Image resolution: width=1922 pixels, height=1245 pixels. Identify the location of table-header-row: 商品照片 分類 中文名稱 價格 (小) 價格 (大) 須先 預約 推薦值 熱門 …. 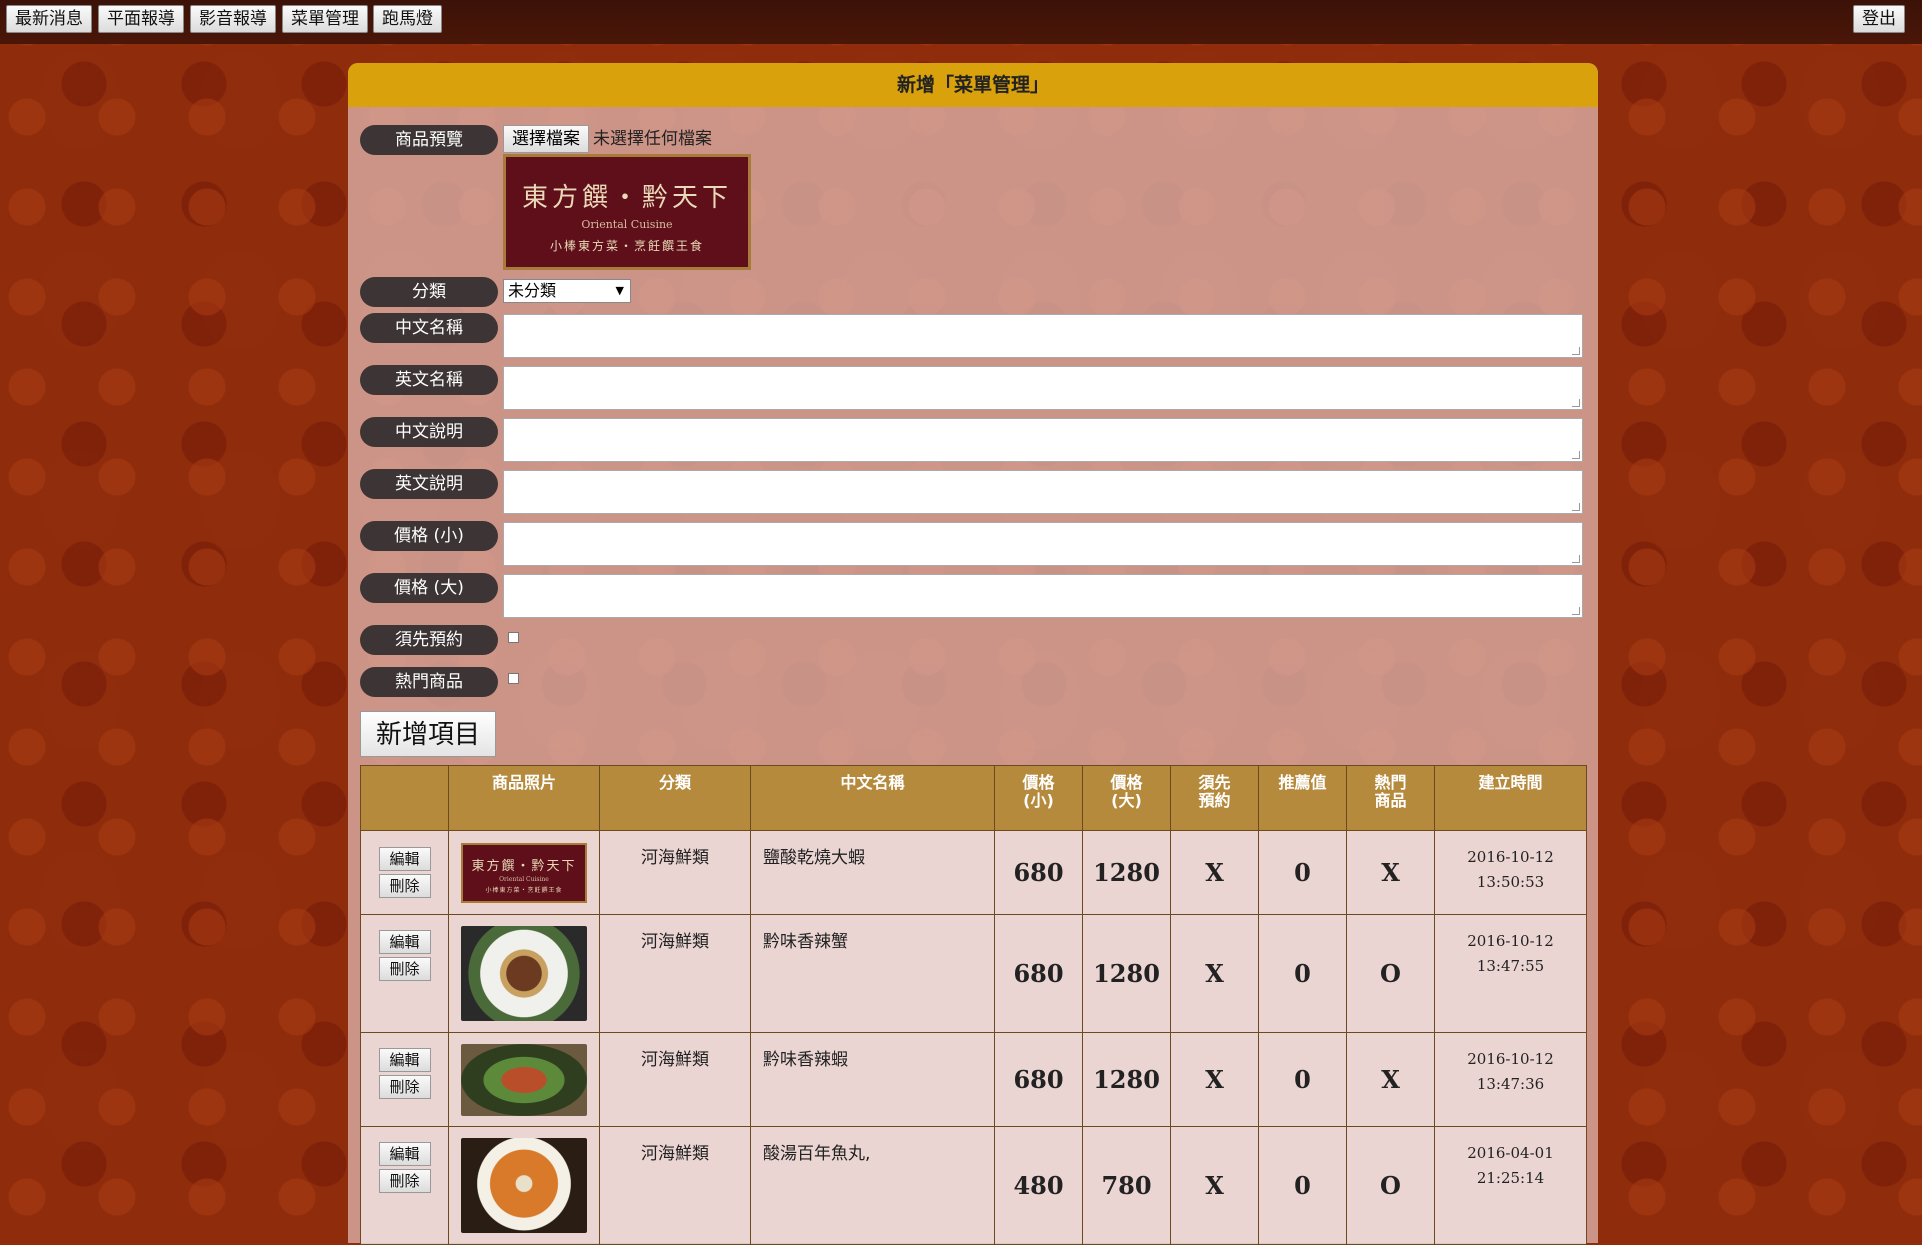
(973, 798).